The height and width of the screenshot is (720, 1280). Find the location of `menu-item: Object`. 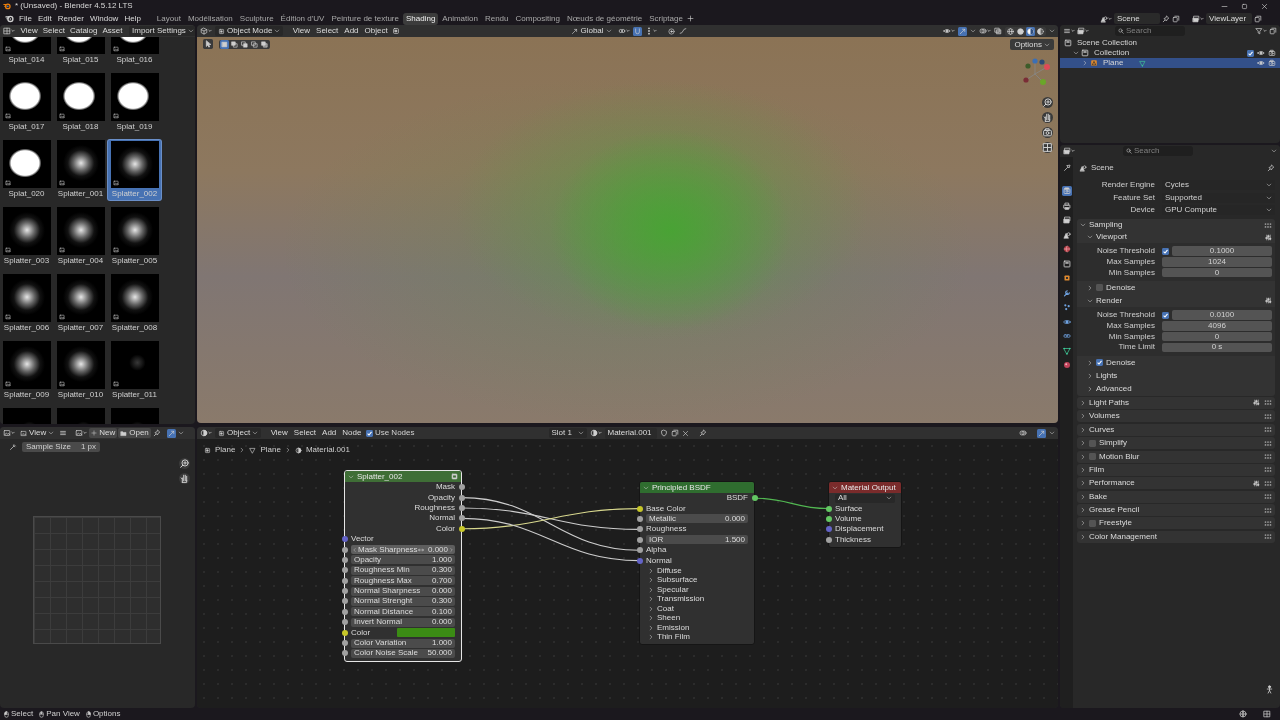

menu-item: Object is located at coordinates (376, 31).